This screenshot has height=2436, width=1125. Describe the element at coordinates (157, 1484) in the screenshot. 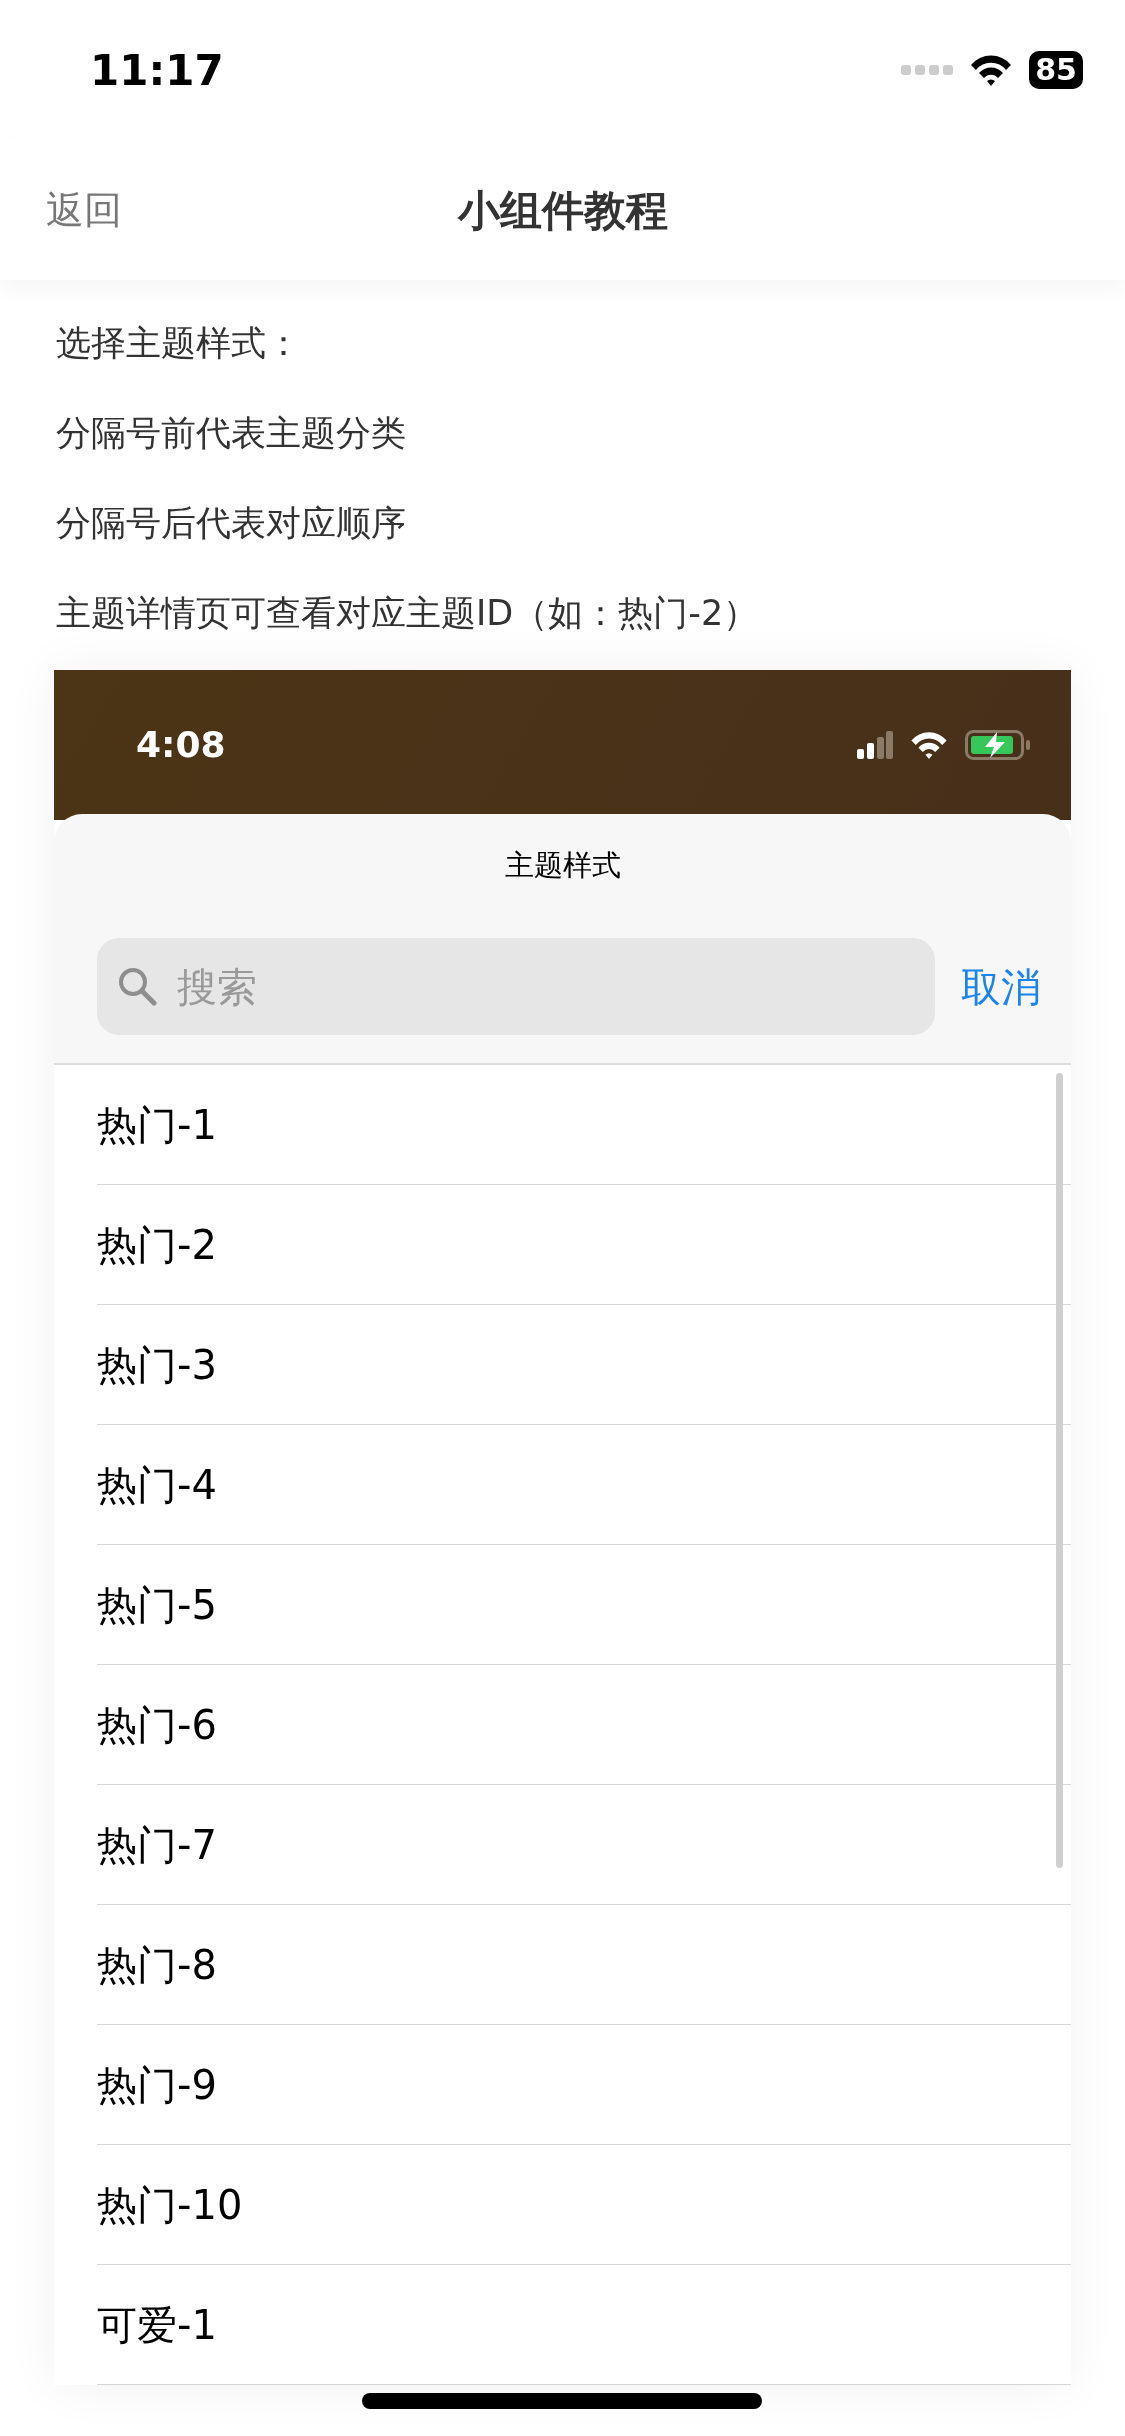

I see `list-item: 热门-4` at that location.